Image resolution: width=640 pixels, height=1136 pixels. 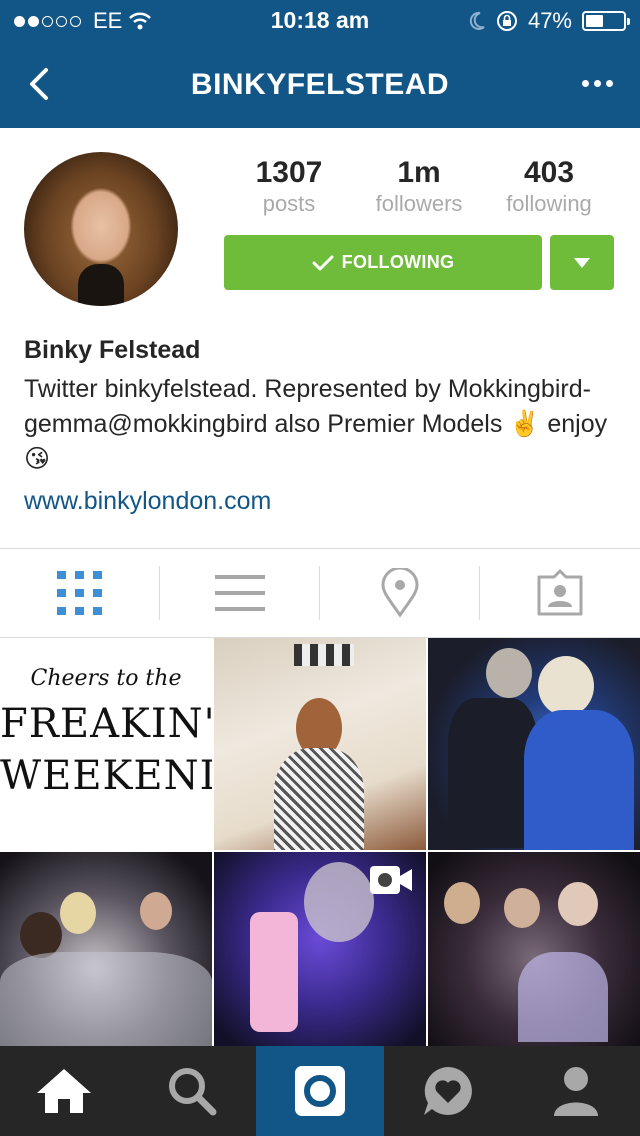 I want to click on avatar, so click(x=101, y=229).